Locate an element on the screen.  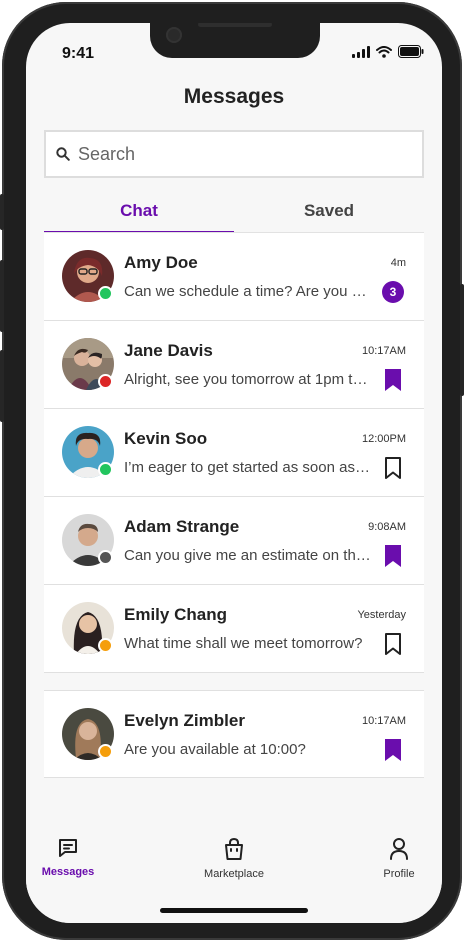
camera is located at coordinates (174, 35).